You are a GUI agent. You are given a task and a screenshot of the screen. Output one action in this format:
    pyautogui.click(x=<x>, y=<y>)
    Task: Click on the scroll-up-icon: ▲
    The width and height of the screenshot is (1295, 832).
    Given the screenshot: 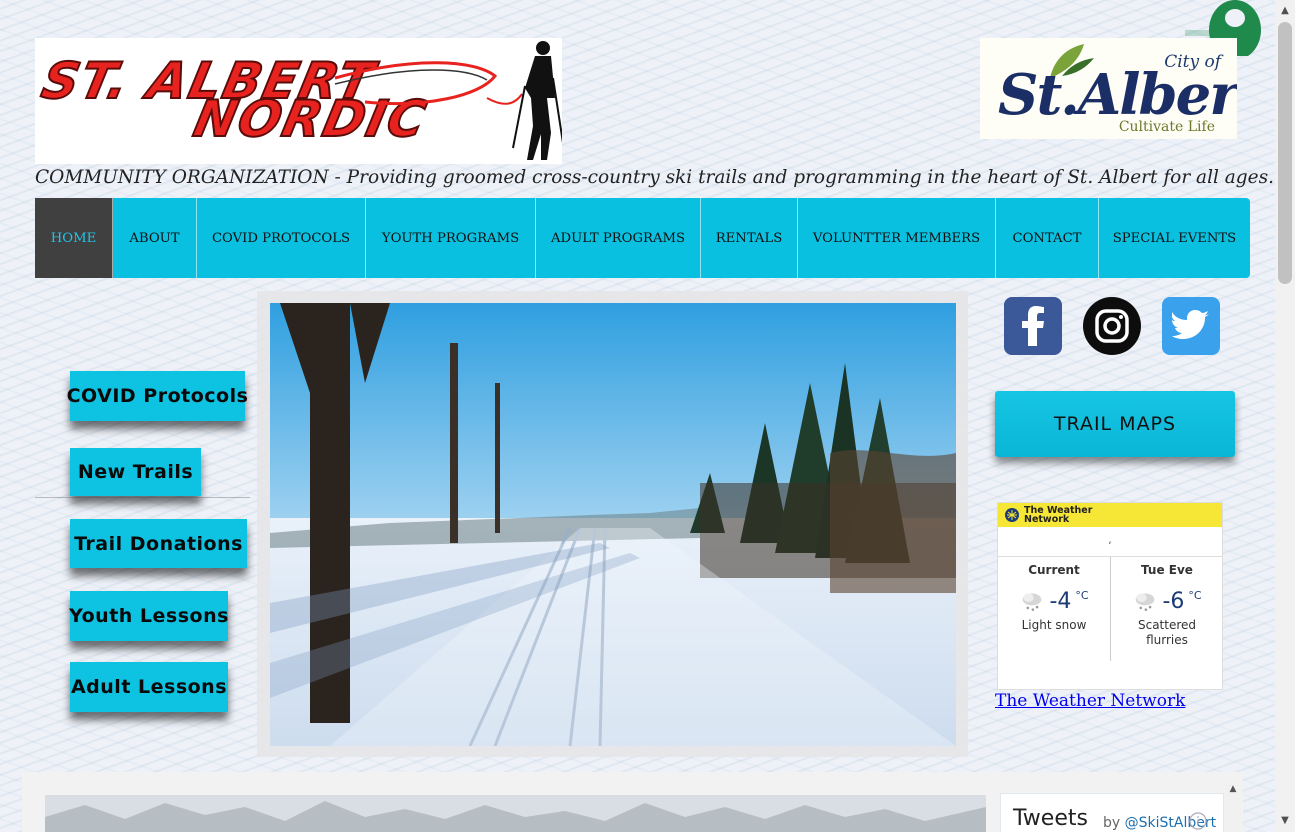 What is the action you would take?
    pyautogui.click(x=1285, y=11)
    